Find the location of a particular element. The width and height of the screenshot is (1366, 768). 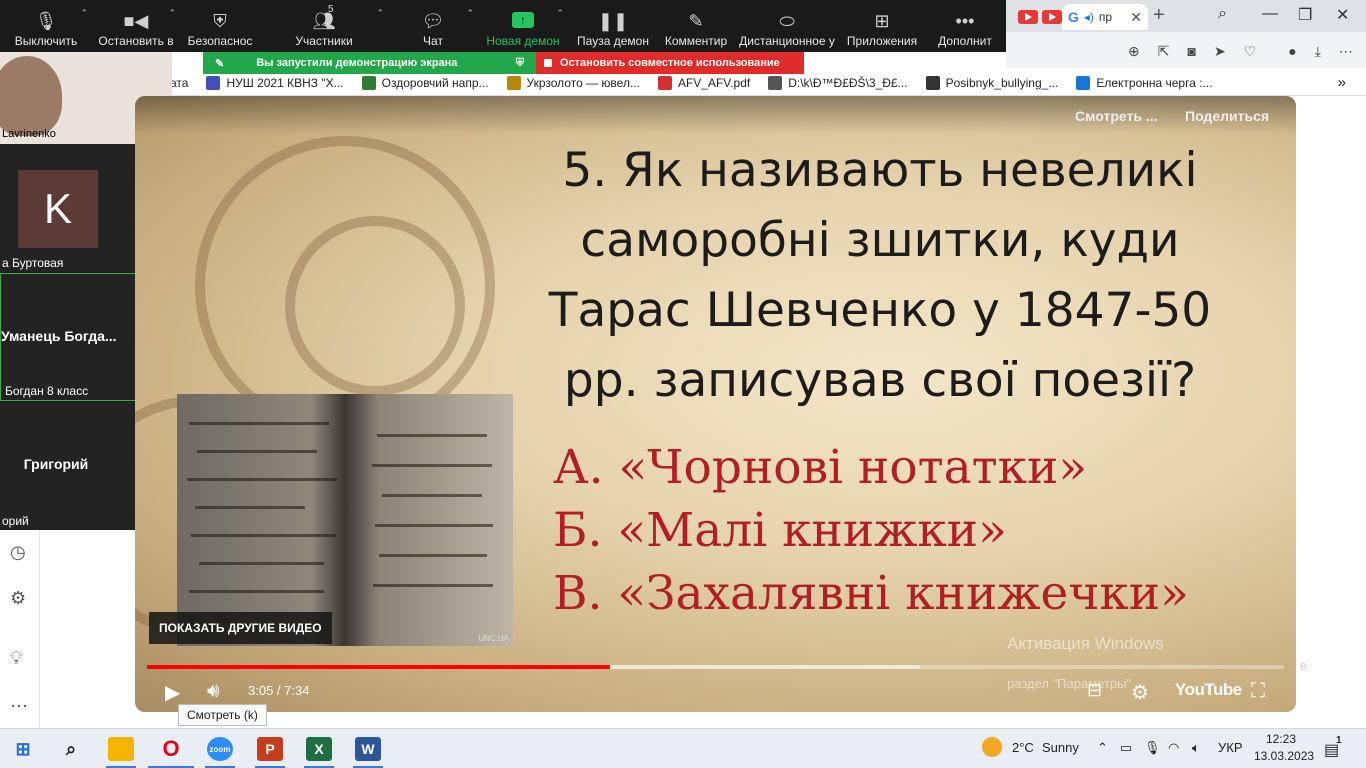

play-tooltip: Смотреть (k) is located at coordinates (222, 715).